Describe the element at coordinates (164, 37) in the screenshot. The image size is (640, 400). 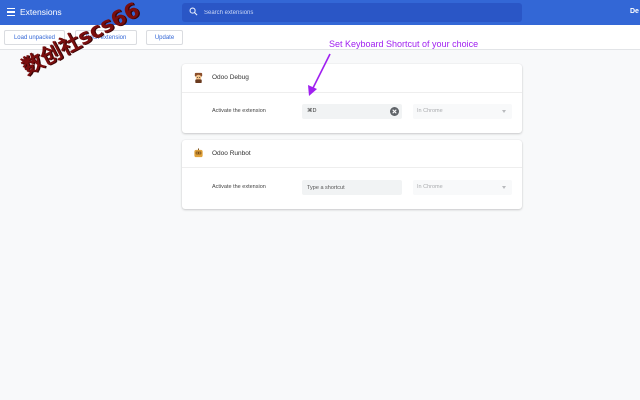
I see `update-button: Update` at that location.